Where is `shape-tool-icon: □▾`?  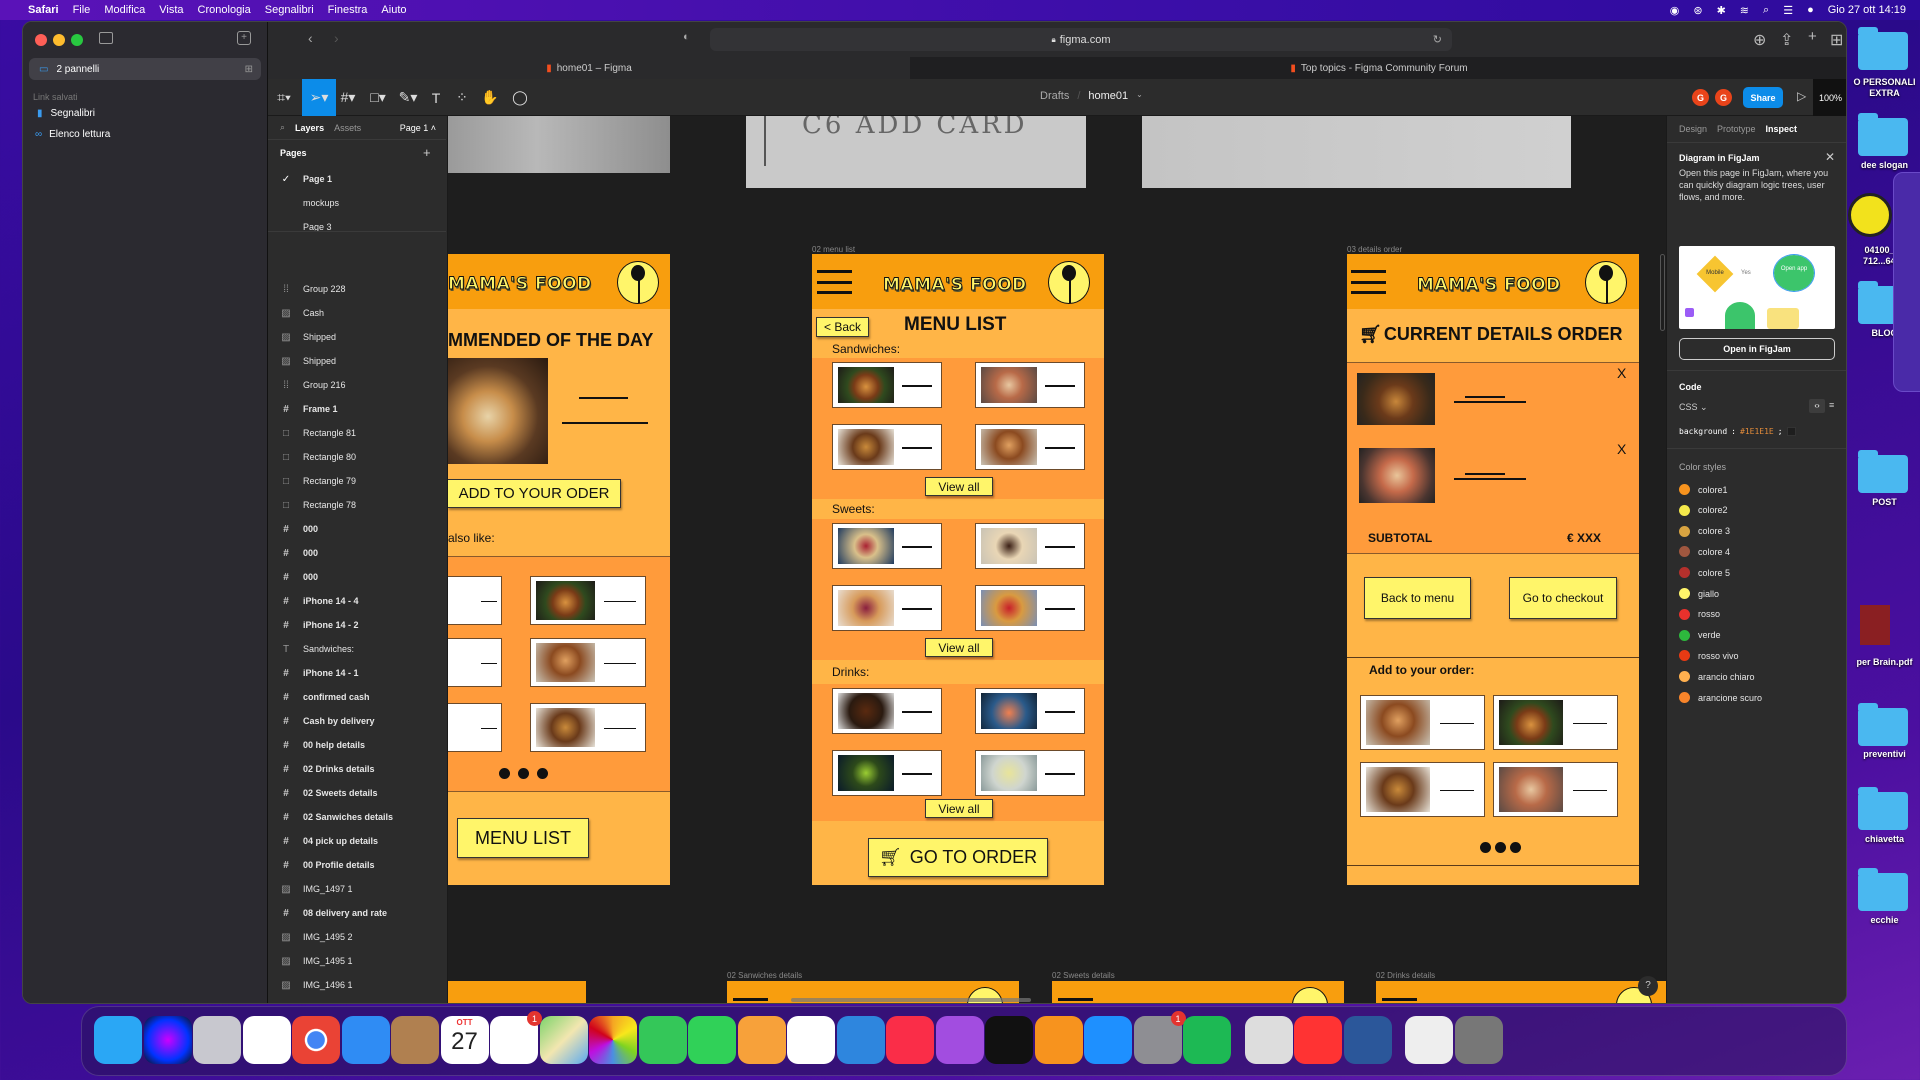 shape-tool-icon: □▾ is located at coordinates (378, 97).